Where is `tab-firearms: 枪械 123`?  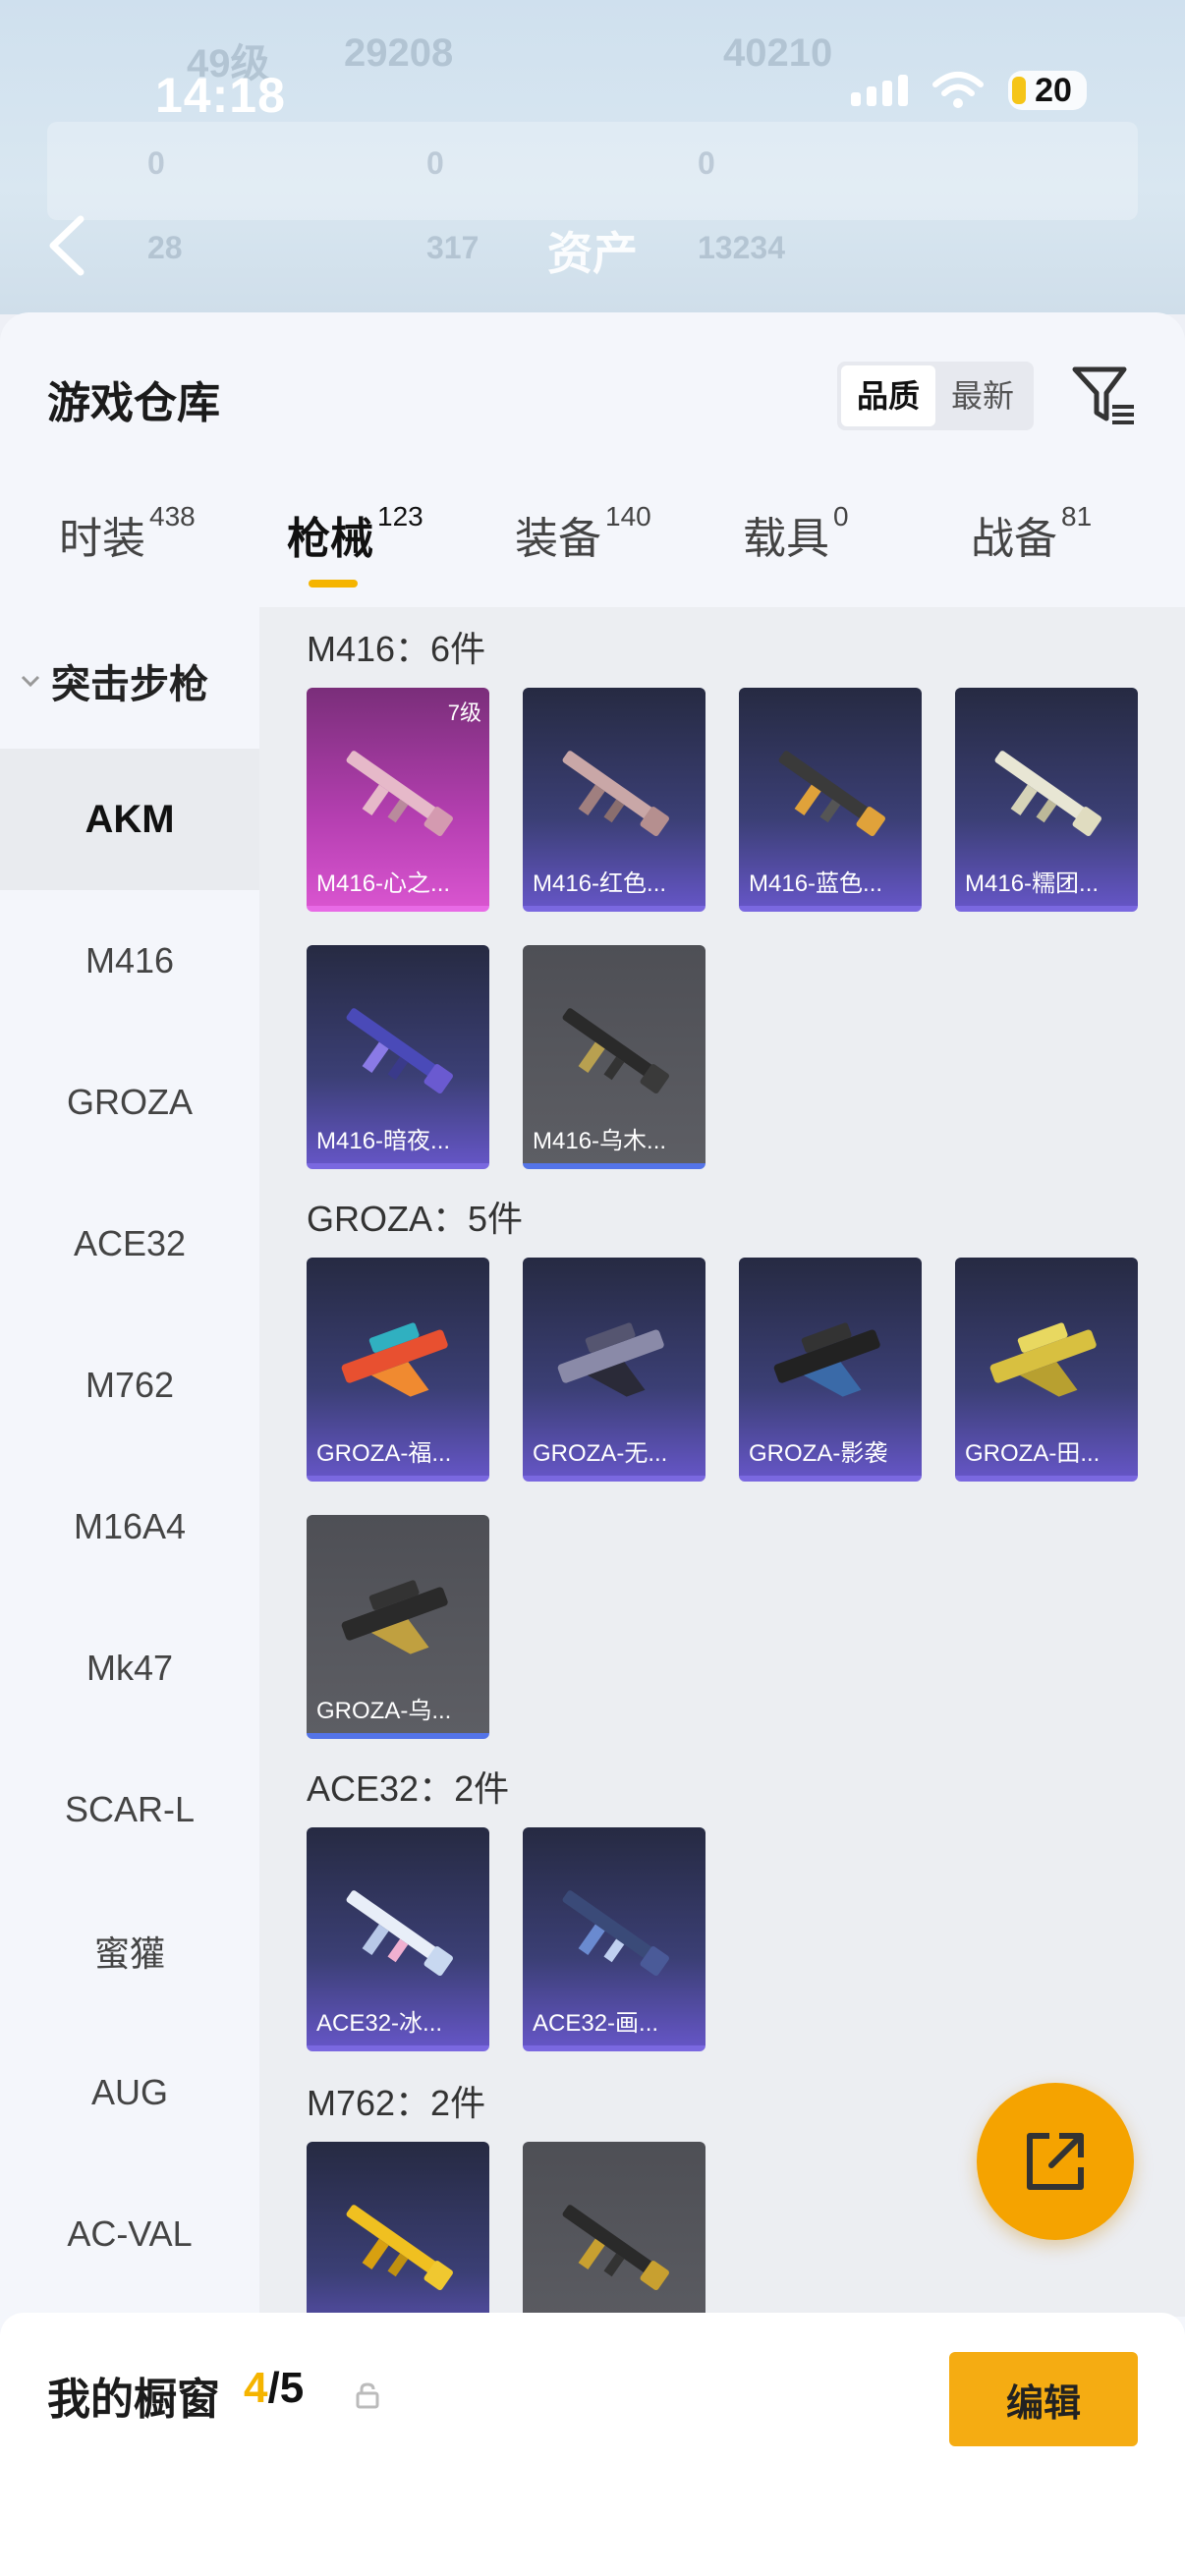 tab-firearms: 枪械 123 is located at coordinates (355, 533).